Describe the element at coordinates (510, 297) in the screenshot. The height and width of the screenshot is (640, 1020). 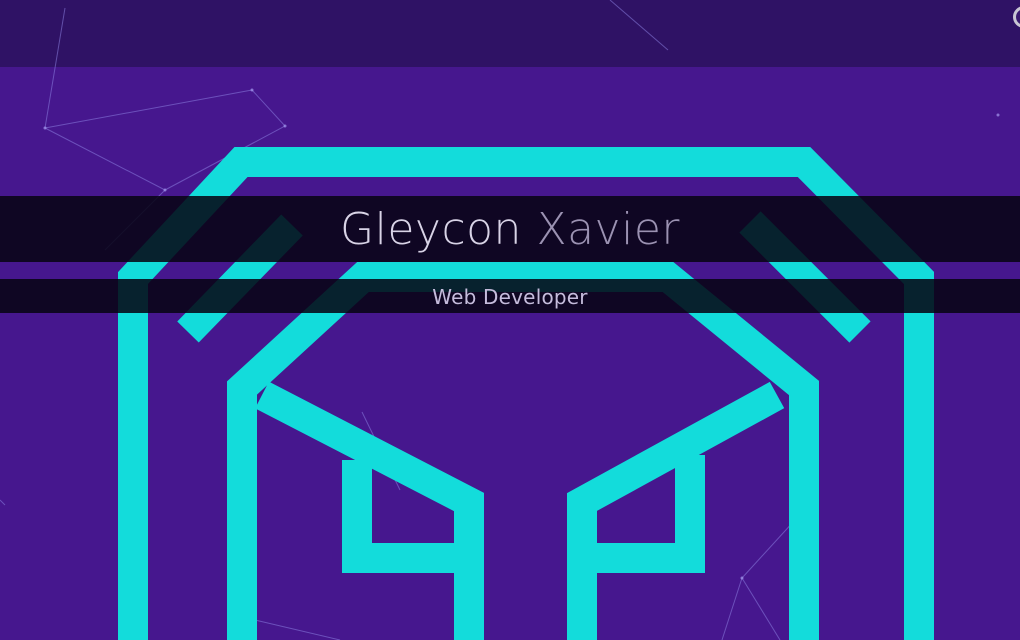
I see `hero-role: Web Developer` at that location.